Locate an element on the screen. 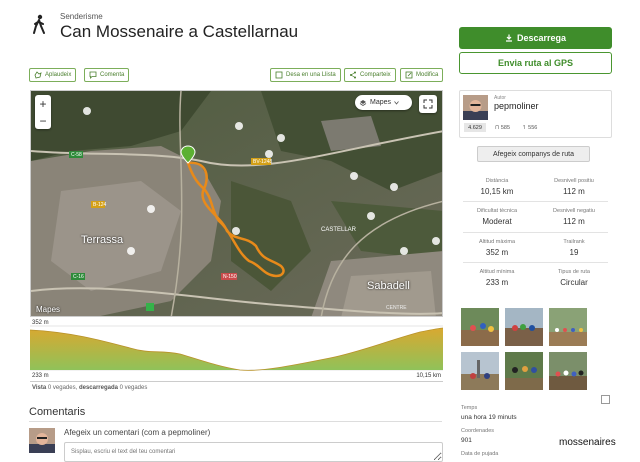 This screenshot has width=640, height=462. detail-trailrank: Trailrank 19 is located at coordinates (574, 248).